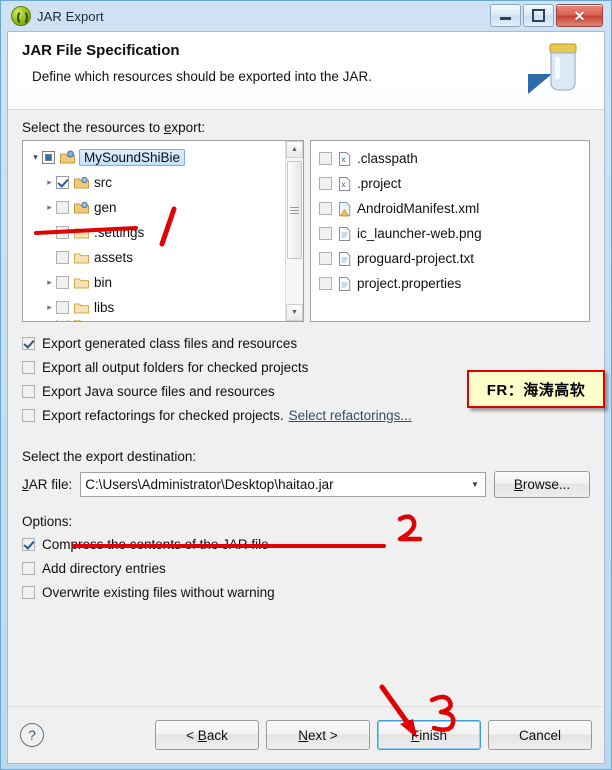 Image resolution: width=612 pixels, height=770 pixels. I want to click on tree-row-label: bin, so click(103, 282).